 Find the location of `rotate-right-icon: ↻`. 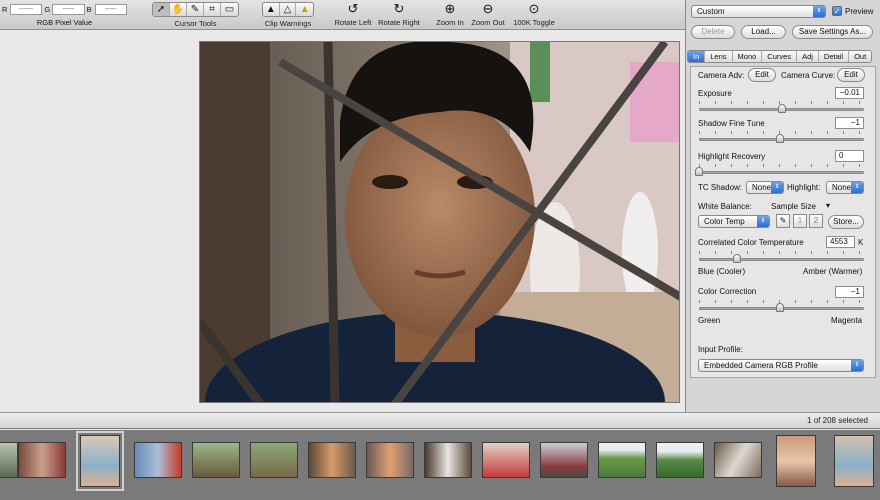

rotate-right-icon: ↻ is located at coordinates (399, 8).